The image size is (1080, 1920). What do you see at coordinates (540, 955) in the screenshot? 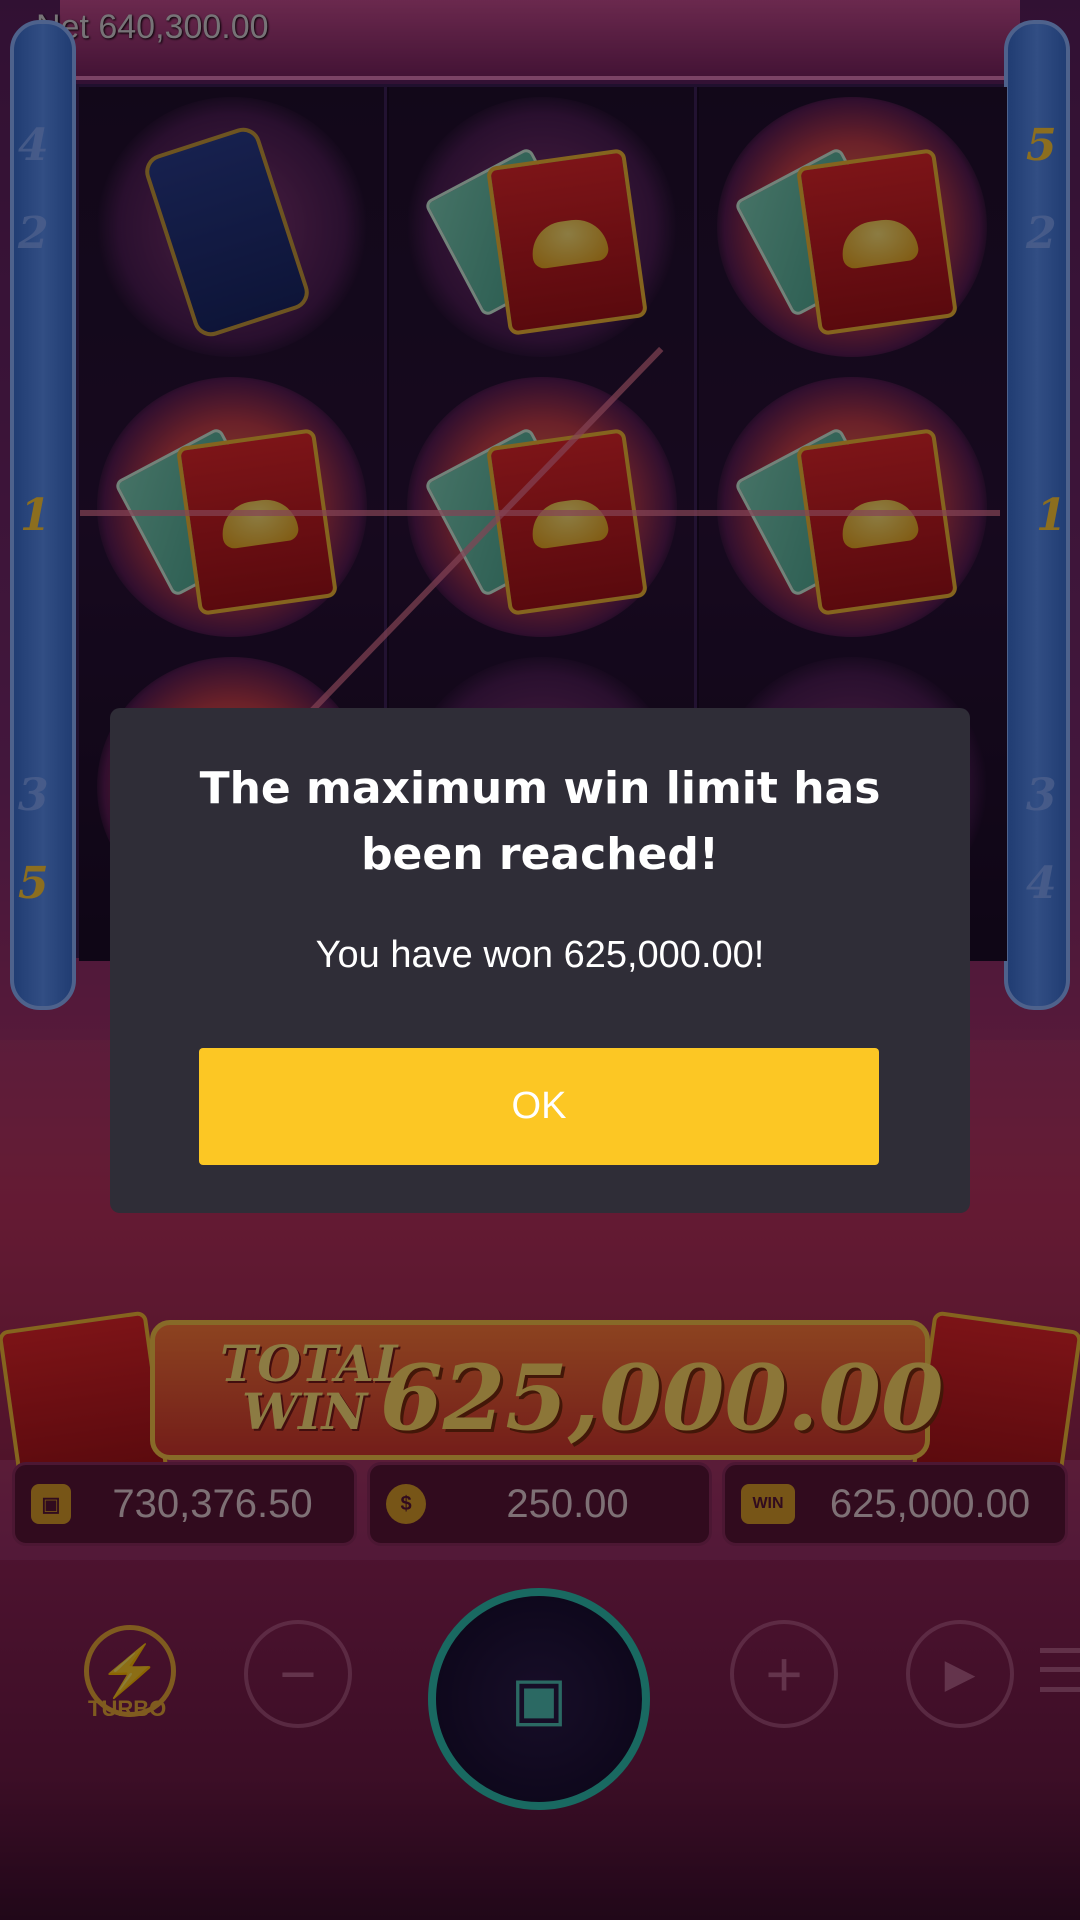
I see `dialog-message: You have won 625,000.00!` at bounding box center [540, 955].